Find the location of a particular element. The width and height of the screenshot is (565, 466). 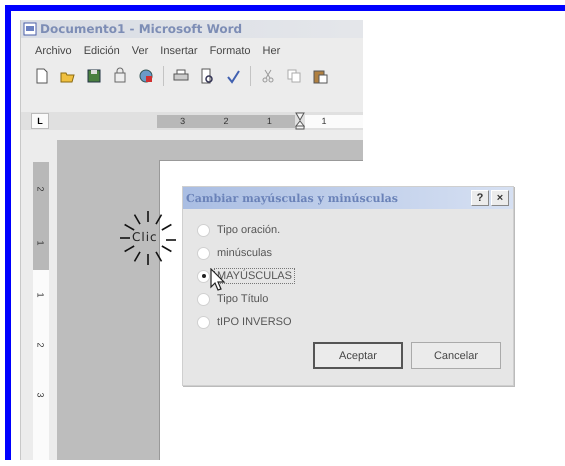

window-title: Documento1 - Microsoft Word is located at coordinates (141, 29).